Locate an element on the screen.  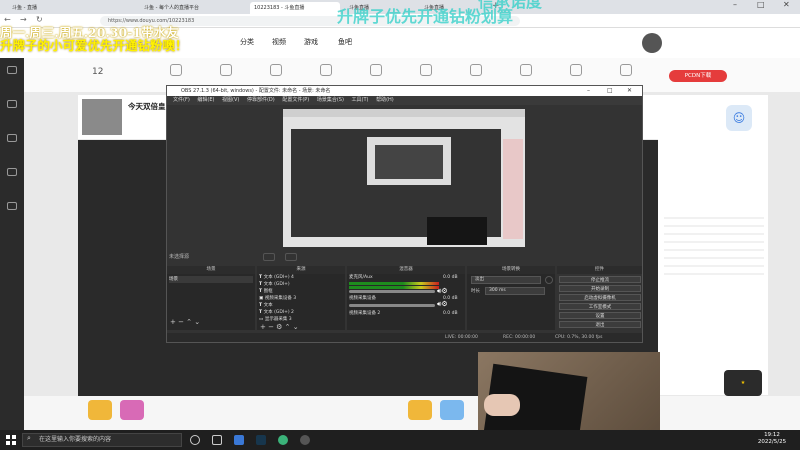
obs-close-icon: ✕ is located at coordinates (629, 91).